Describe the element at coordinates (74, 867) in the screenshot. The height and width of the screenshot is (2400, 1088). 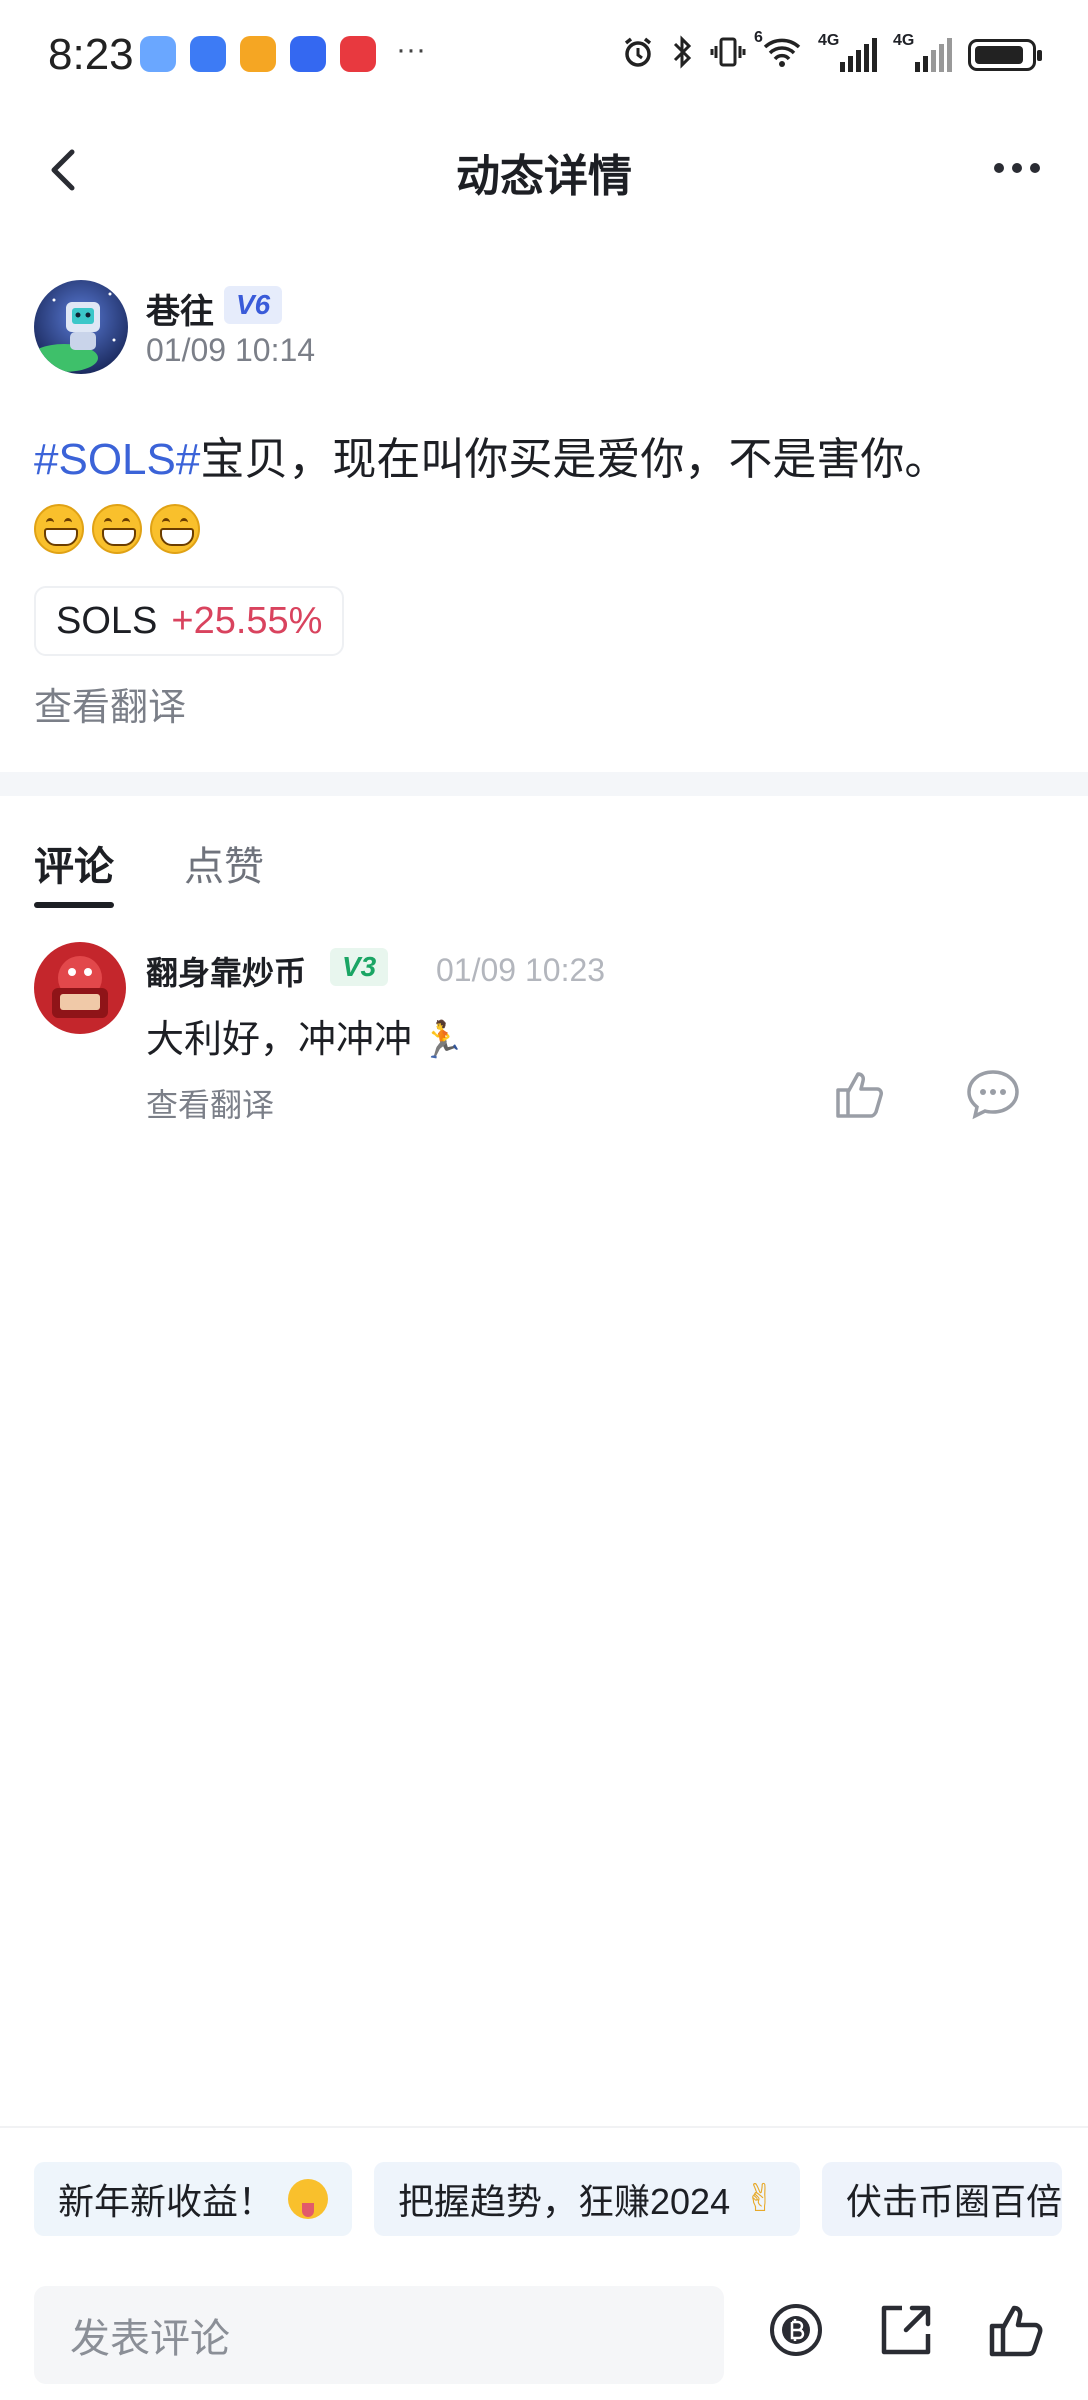
I see `tab-label: 评论` at that location.